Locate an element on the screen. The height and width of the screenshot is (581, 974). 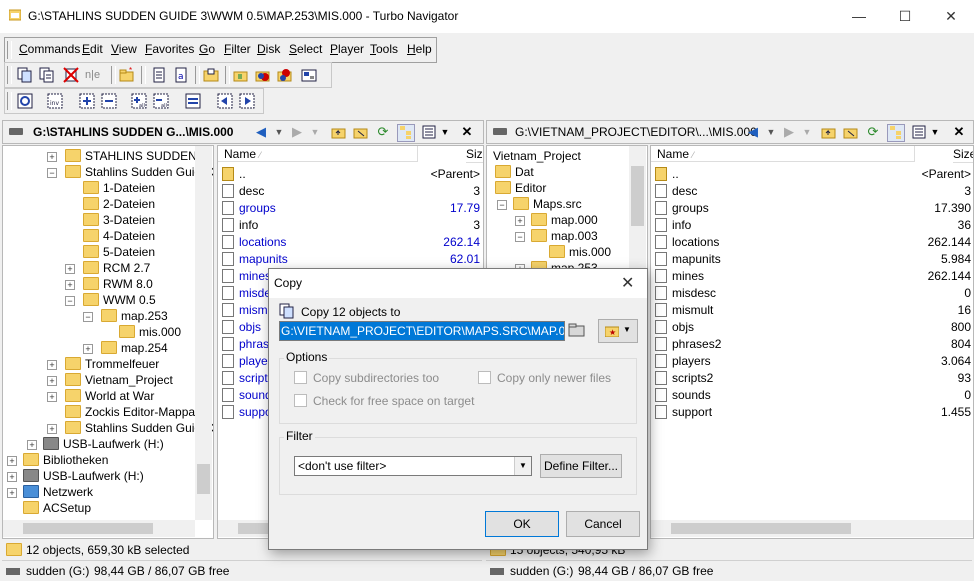
tree-item: map.253 is located at coordinates (134, 316).